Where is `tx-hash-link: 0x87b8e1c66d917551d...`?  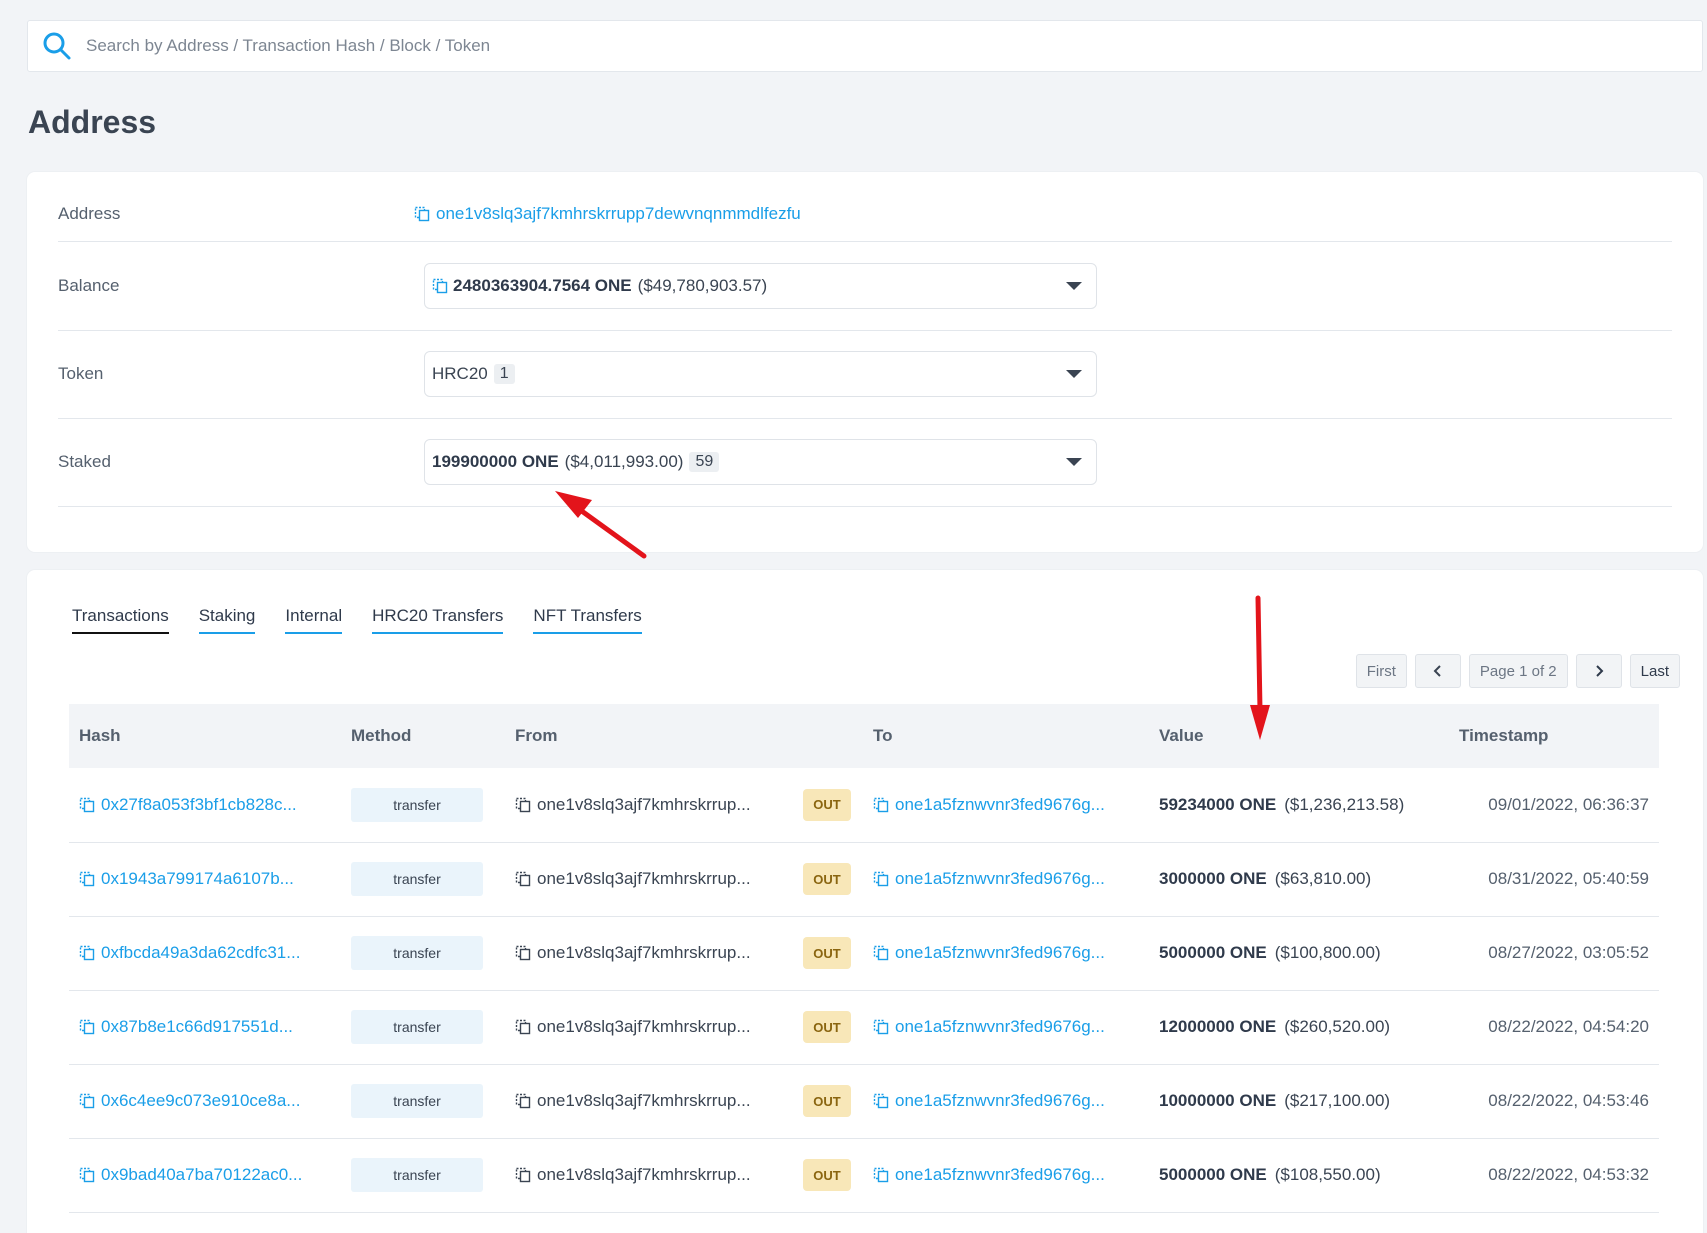 tx-hash-link: 0x87b8e1c66d917551d... is located at coordinates (210, 1027).